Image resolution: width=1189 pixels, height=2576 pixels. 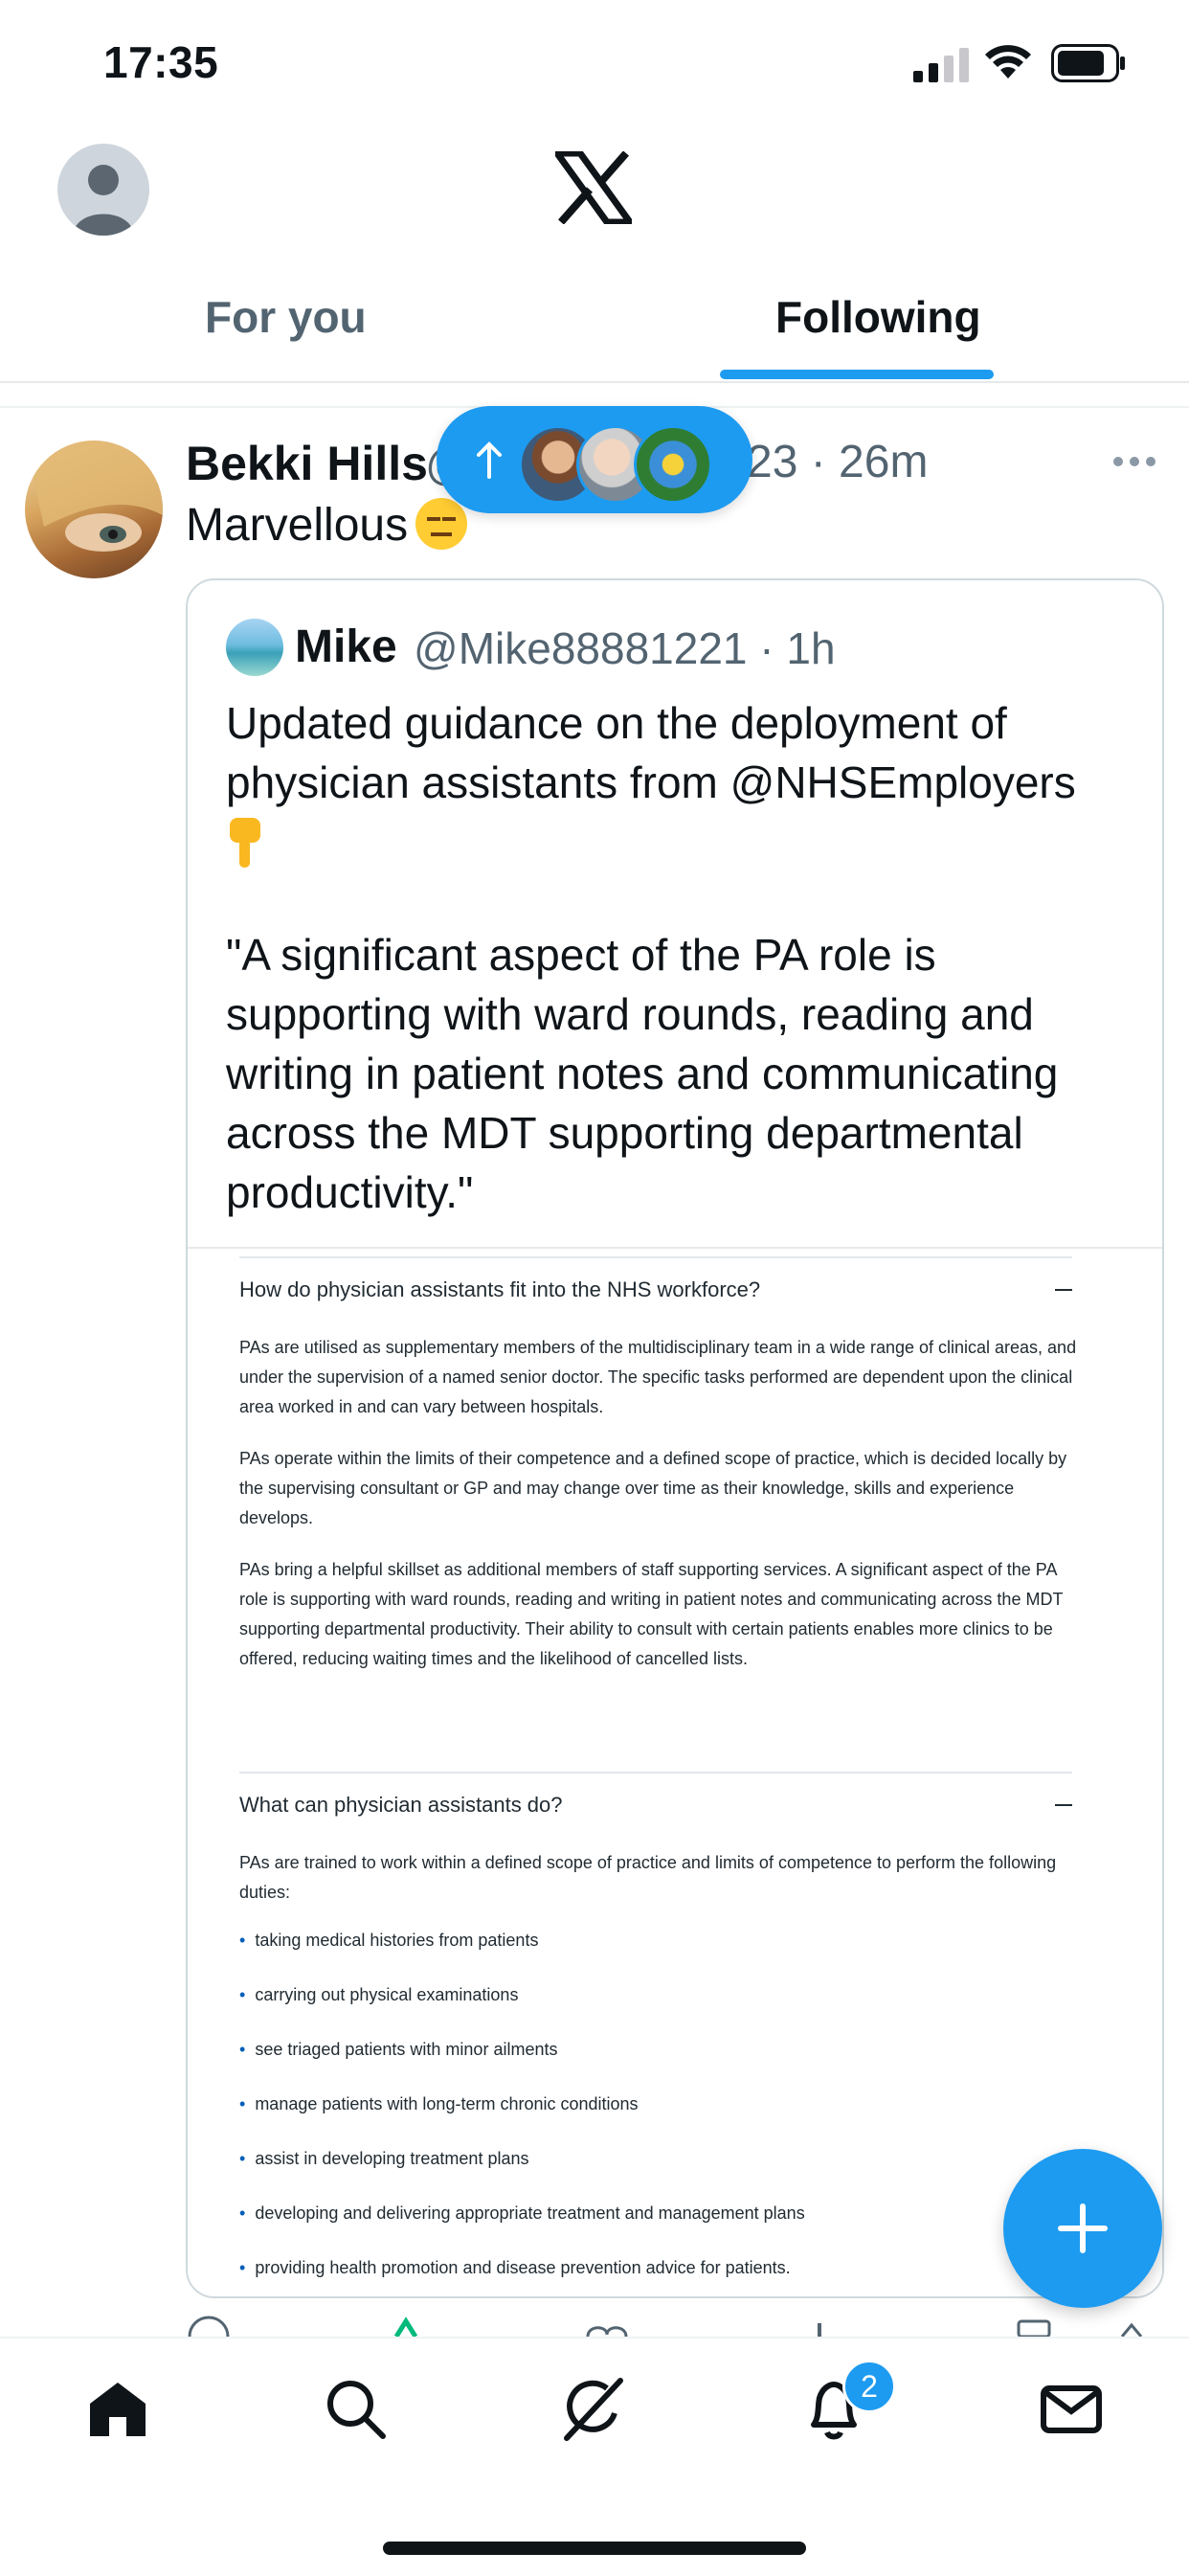 I want to click on tweet-timestamp: 23 · 26m, so click(x=838, y=462).